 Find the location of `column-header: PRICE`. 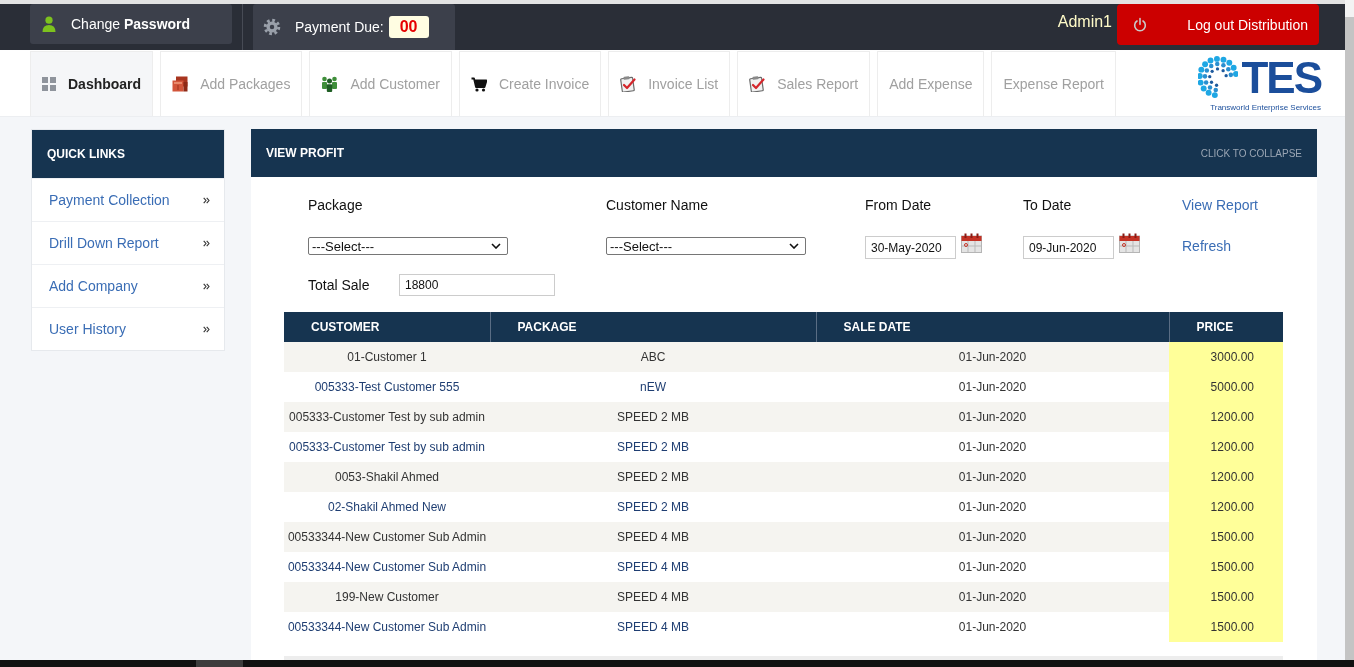

column-header: PRICE is located at coordinates (1226, 327).